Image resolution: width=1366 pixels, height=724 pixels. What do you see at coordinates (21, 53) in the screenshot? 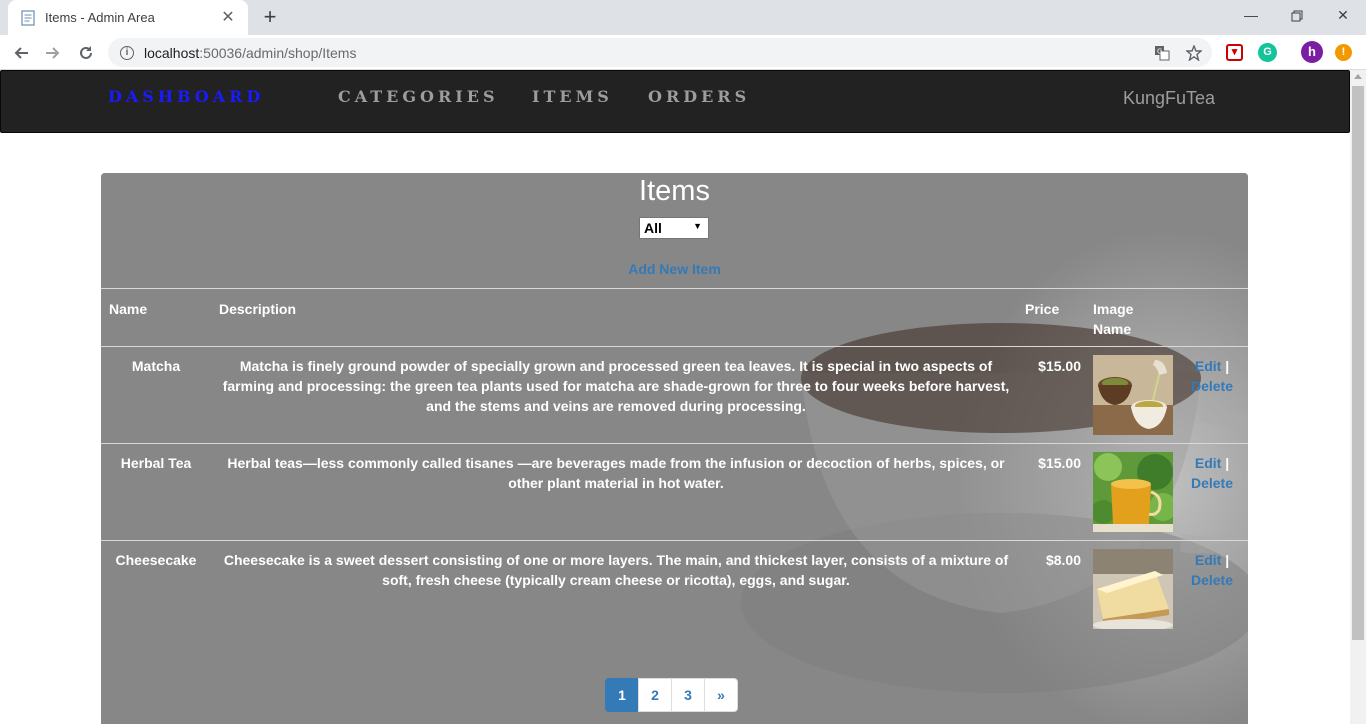
I see `back-icon` at bounding box center [21, 53].